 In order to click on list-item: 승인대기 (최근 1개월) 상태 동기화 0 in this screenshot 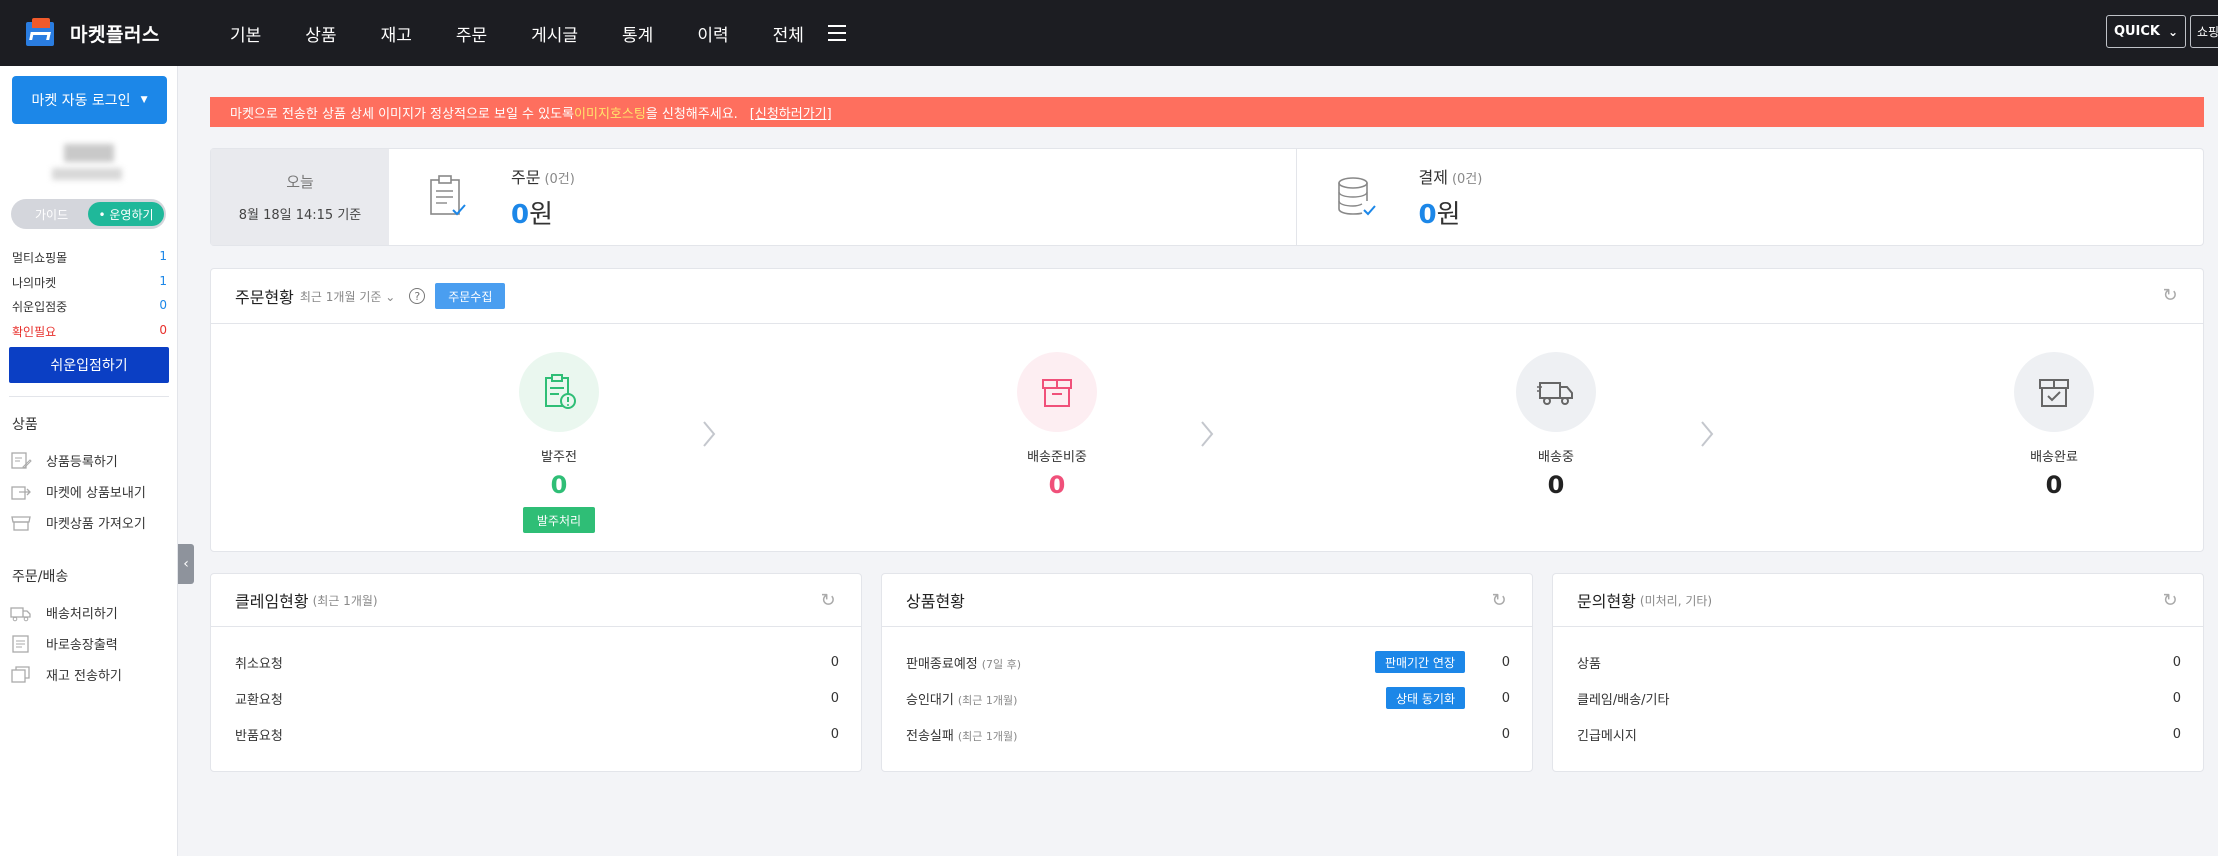, I will do `click(1208, 698)`.